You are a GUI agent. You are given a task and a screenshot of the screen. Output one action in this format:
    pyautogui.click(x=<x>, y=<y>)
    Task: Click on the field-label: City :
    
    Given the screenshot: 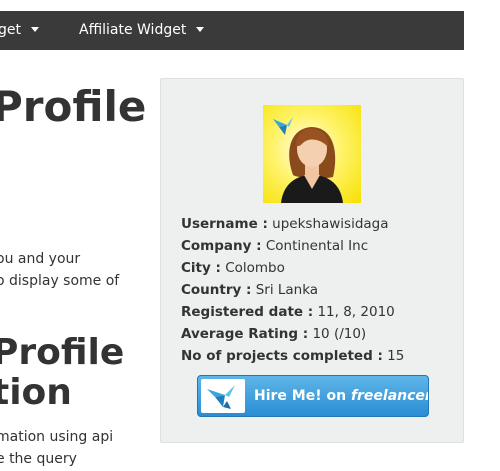 What is the action you would take?
    pyautogui.click(x=201, y=268)
    